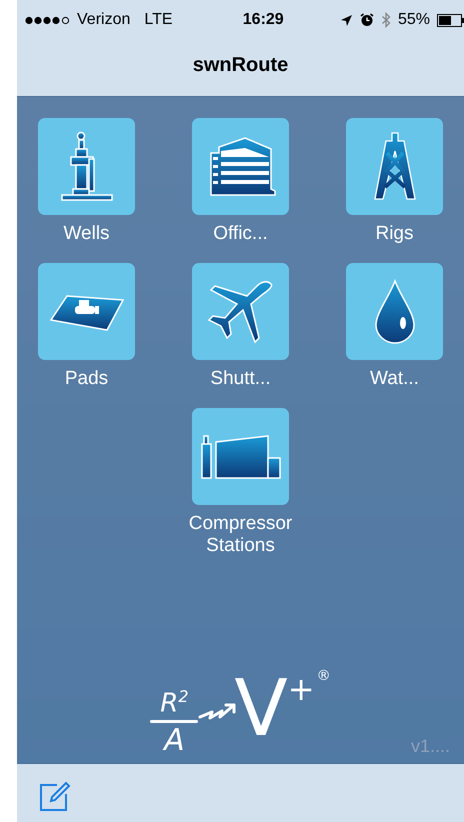  I want to click on battery-icon, so click(450, 20).